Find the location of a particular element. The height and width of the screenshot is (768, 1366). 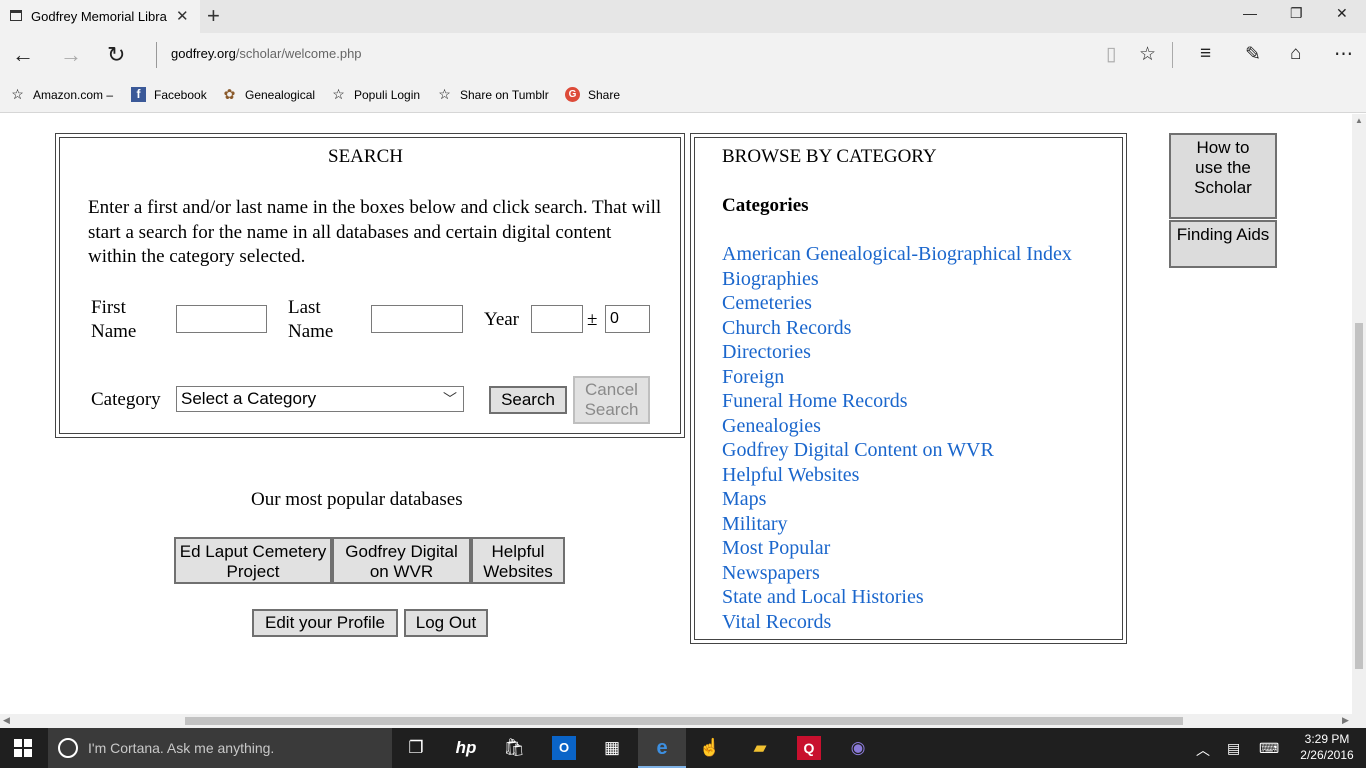

favorite-populi: ☆ Populi Login is located at coordinates (375, 94).